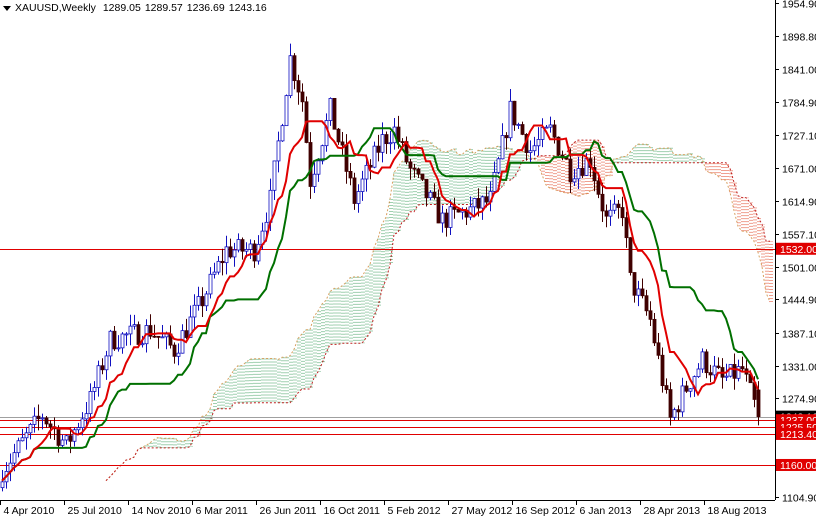 This screenshot has height=519, width=816. What do you see at coordinates (95, 511) in the screenshot?
I see `time-tick-label: 25 Jul 2010` at bounding box center [95, 511].